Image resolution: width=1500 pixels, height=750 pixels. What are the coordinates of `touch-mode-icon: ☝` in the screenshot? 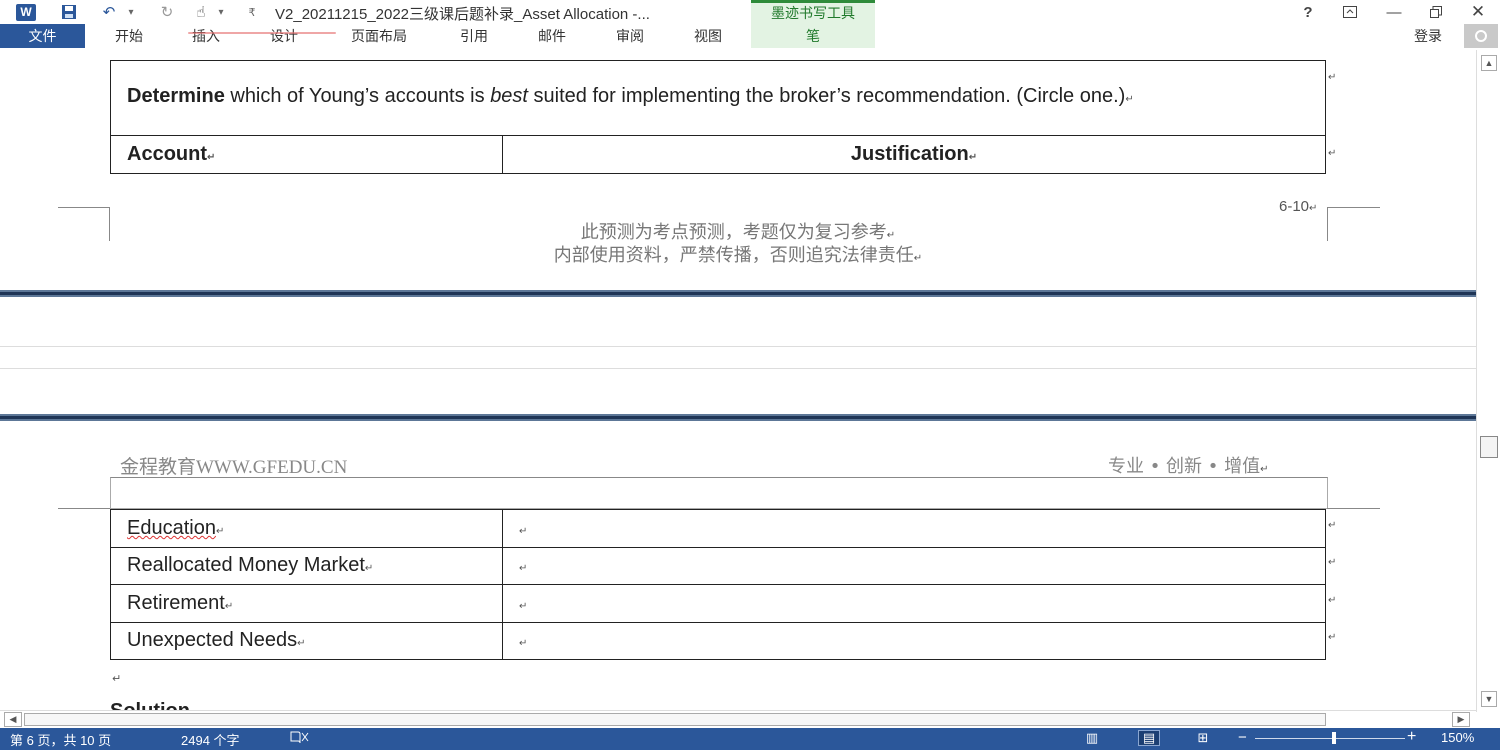 It's located at (201, 12).